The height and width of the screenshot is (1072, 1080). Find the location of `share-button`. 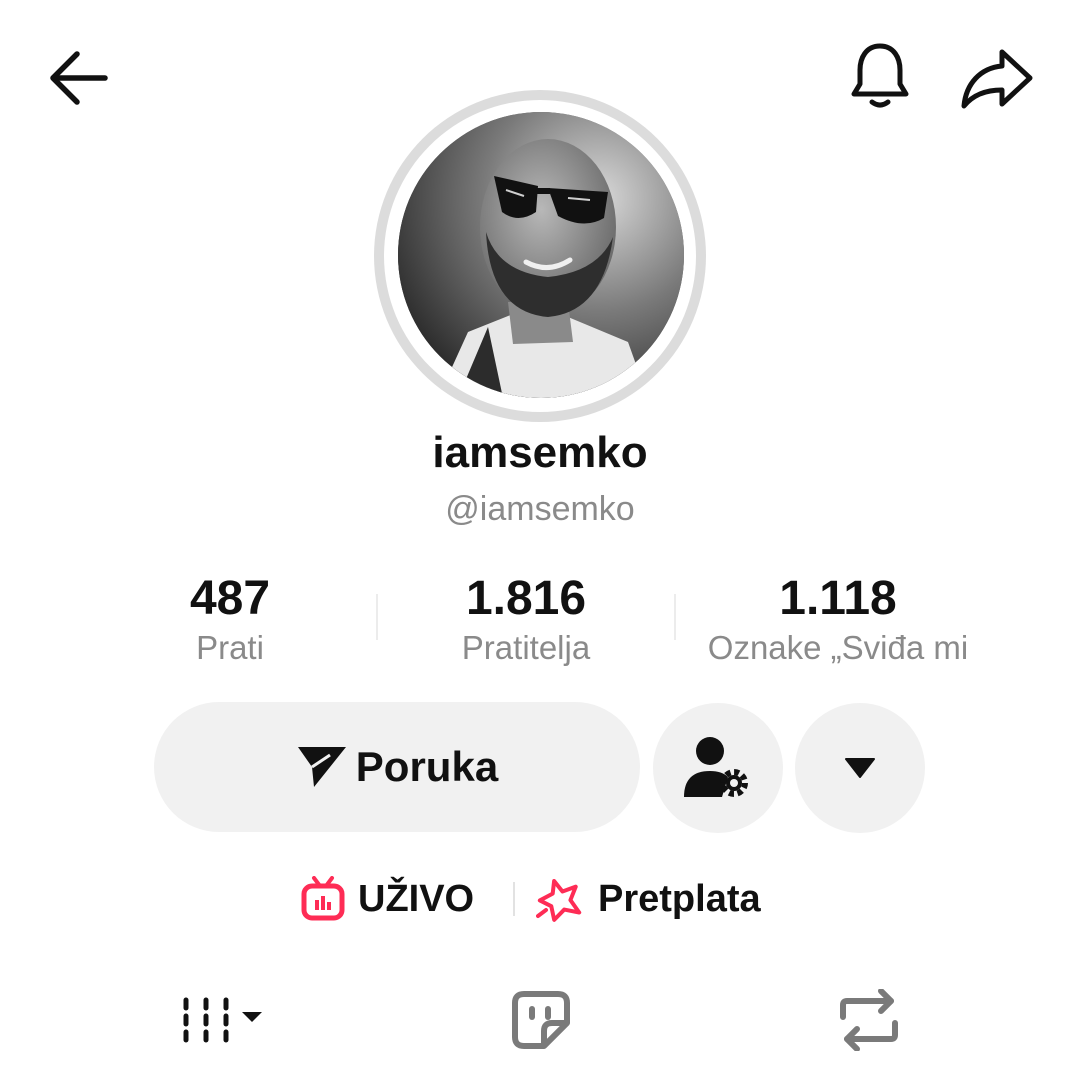

share-button is located at coordinates (997, 78).